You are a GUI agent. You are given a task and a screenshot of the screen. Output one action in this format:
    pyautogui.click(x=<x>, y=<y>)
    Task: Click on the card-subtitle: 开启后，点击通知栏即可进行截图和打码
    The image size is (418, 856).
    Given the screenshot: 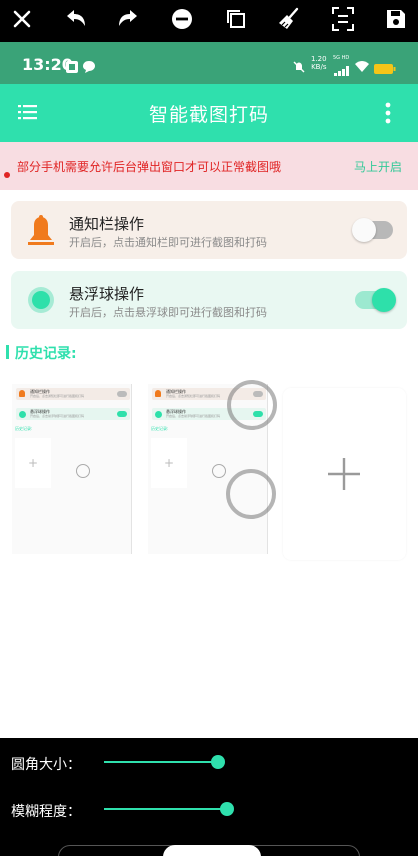 What is the action you would take?
    pyautogui.click(x=168, y=242)
    